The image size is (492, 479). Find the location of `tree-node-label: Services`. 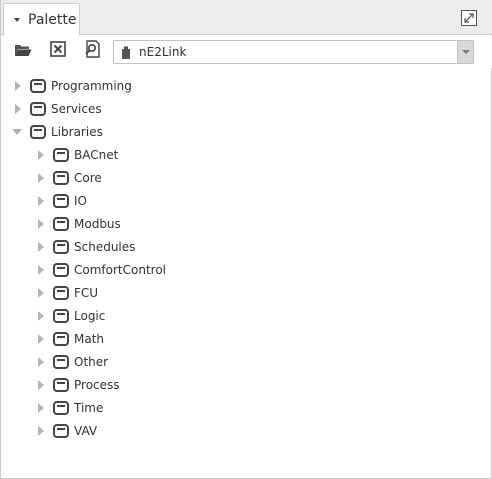

tree-node-label: Services is located at coordinates (76, 109).